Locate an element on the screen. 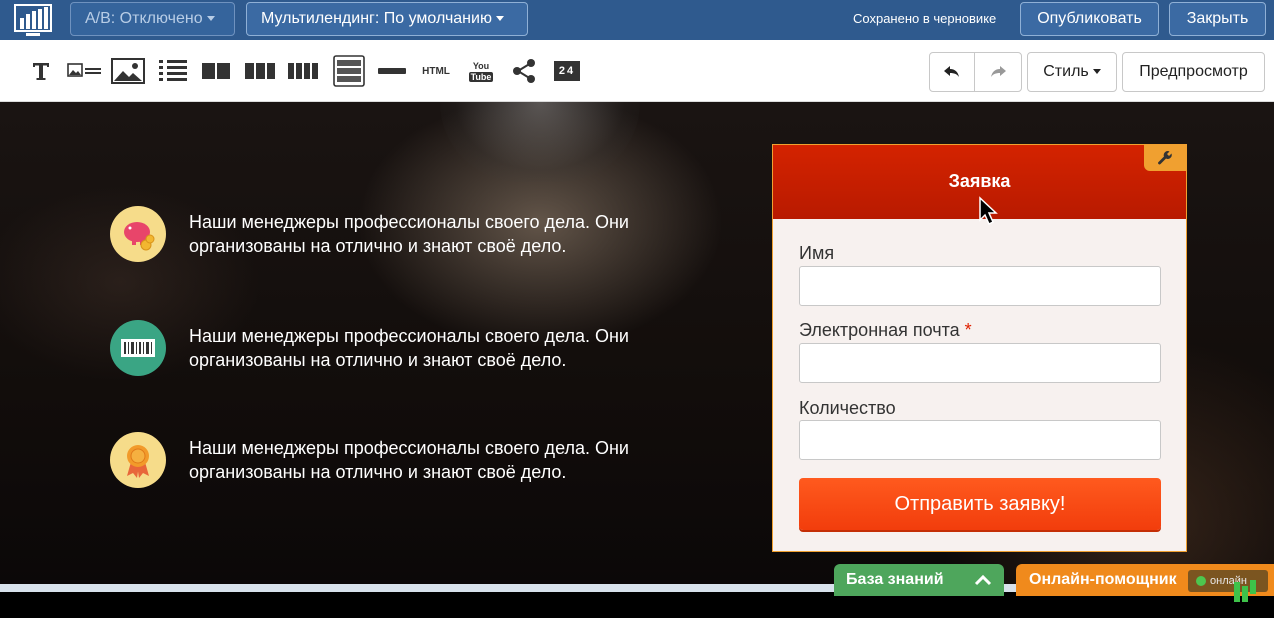  timer-tool-label: 24 is located at coordinates (567, 71).